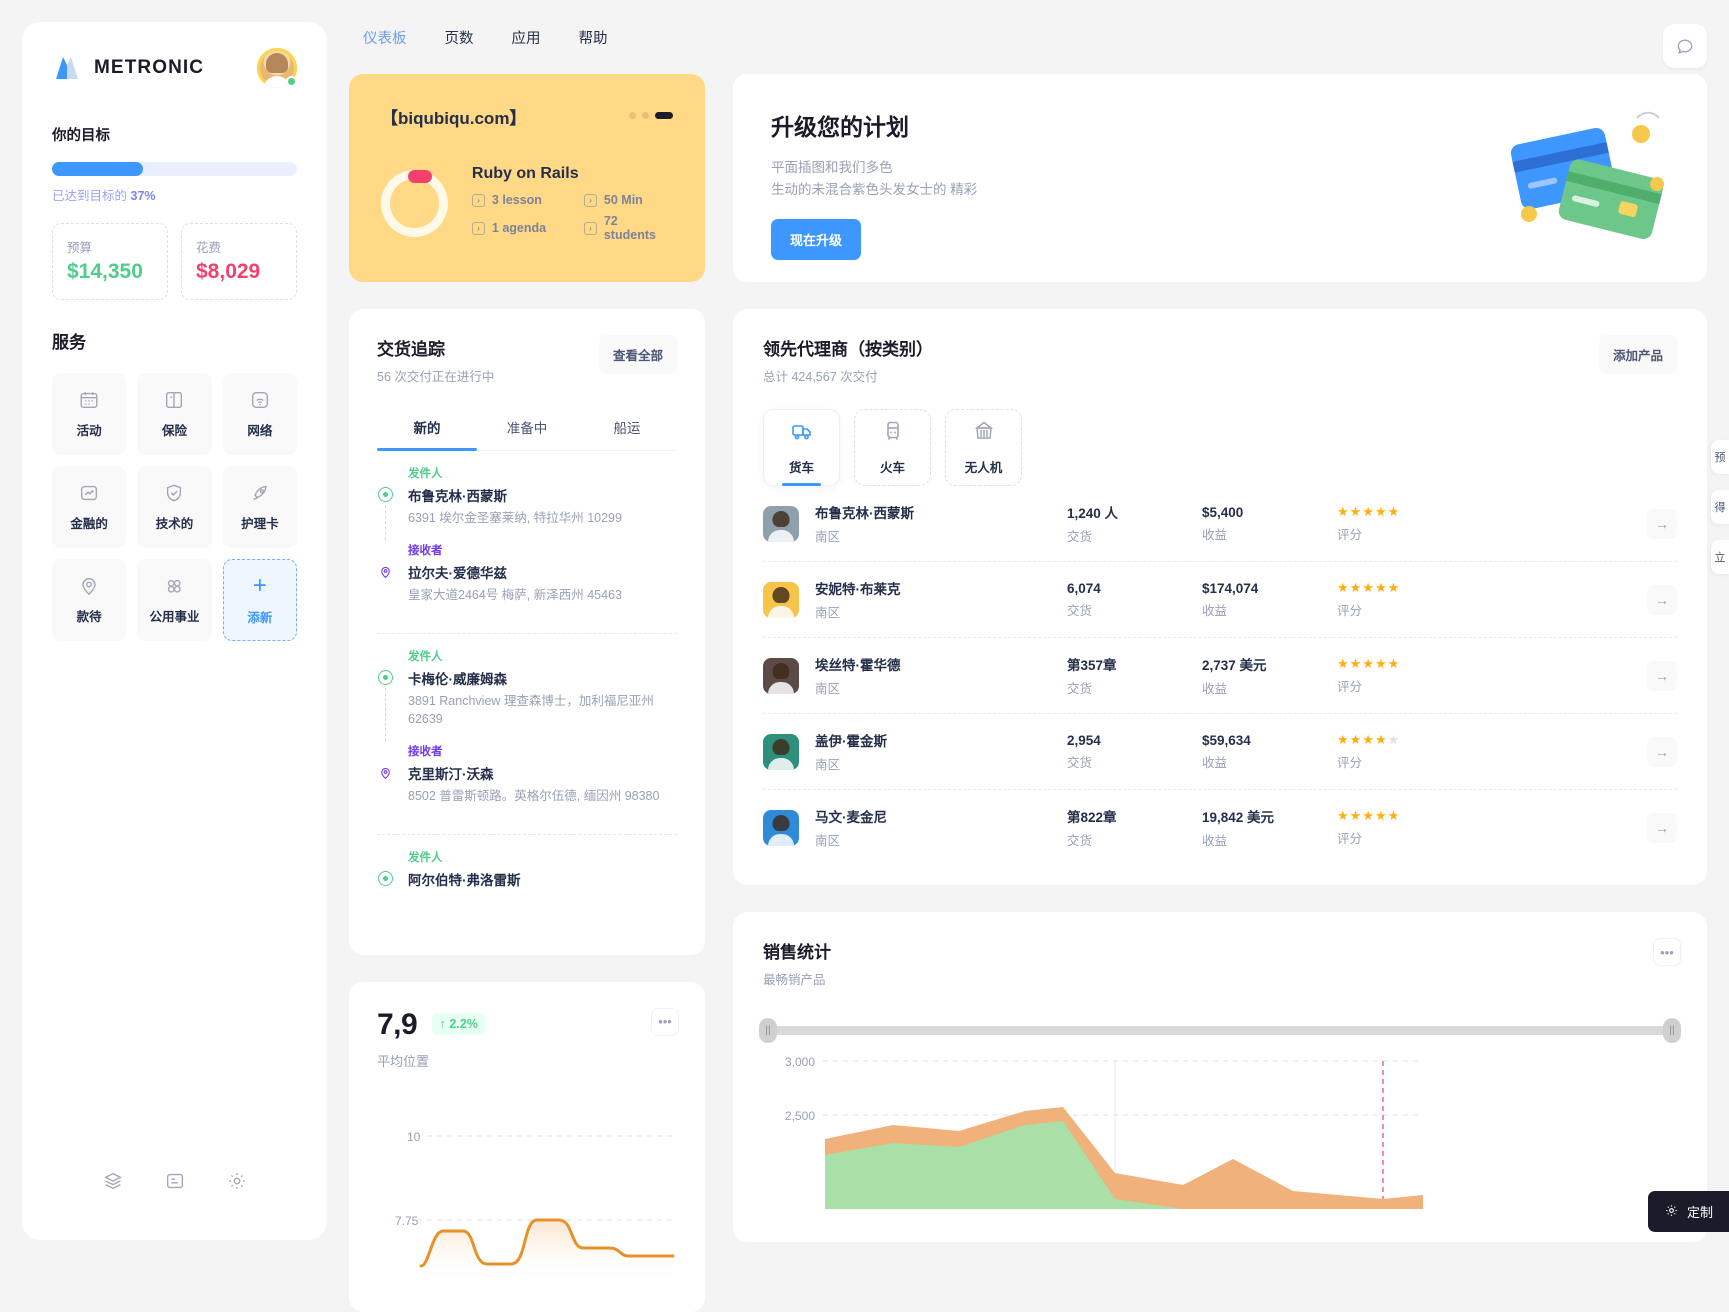 This screenshot has height=1312, width=1729. Describe the element at coordinates (1672, 1030) in the screenshot. I see `slider-handle-right: ||` at that location.